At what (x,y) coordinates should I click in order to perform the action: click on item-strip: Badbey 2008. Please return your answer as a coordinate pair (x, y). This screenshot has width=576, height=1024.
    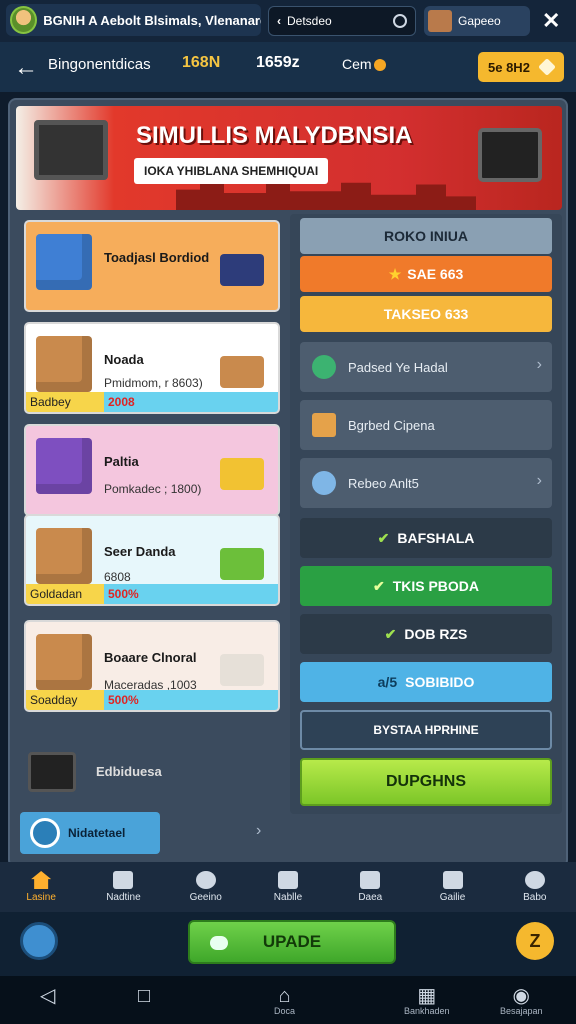
    Looking at the image, I should click on (152, 402).